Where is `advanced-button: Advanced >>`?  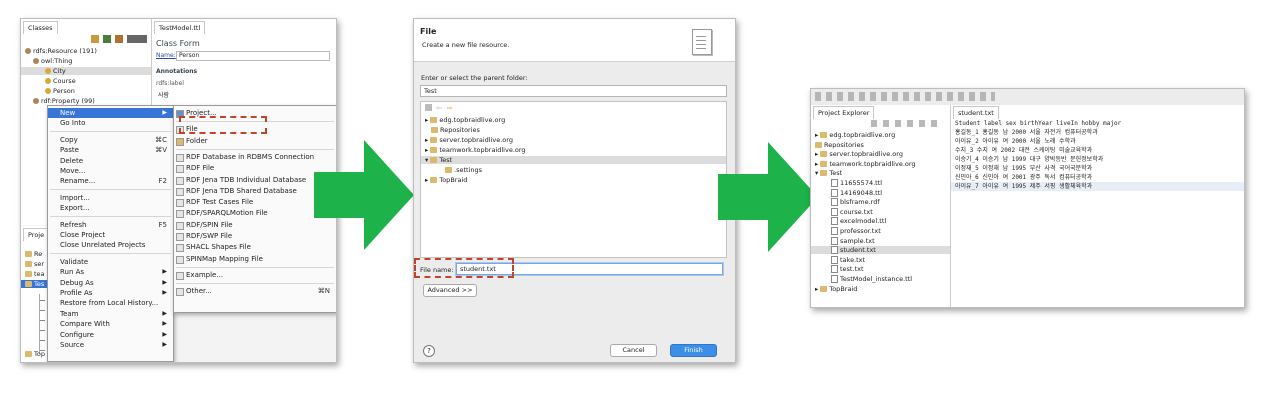 advanced-button: Advanced >> is located at coordinates (450, 290).